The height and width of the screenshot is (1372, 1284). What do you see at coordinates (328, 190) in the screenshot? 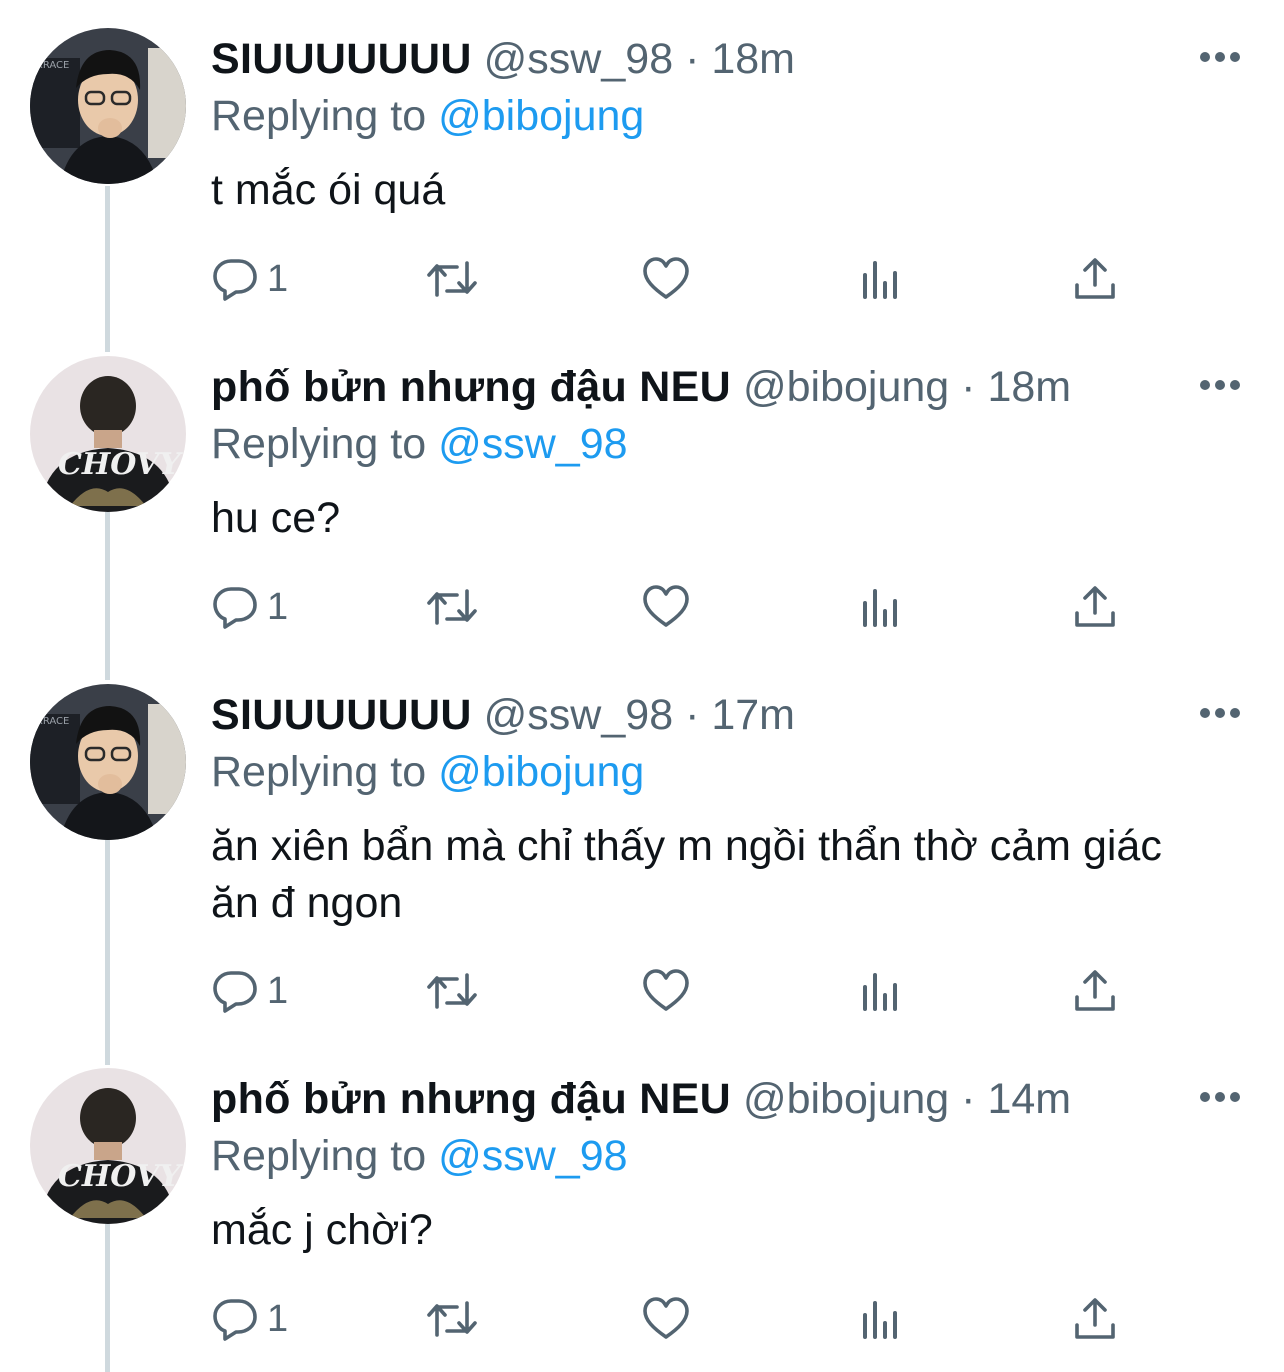
I see `tweet-text: t mắc ói quá` at bounding box center [328, 190].